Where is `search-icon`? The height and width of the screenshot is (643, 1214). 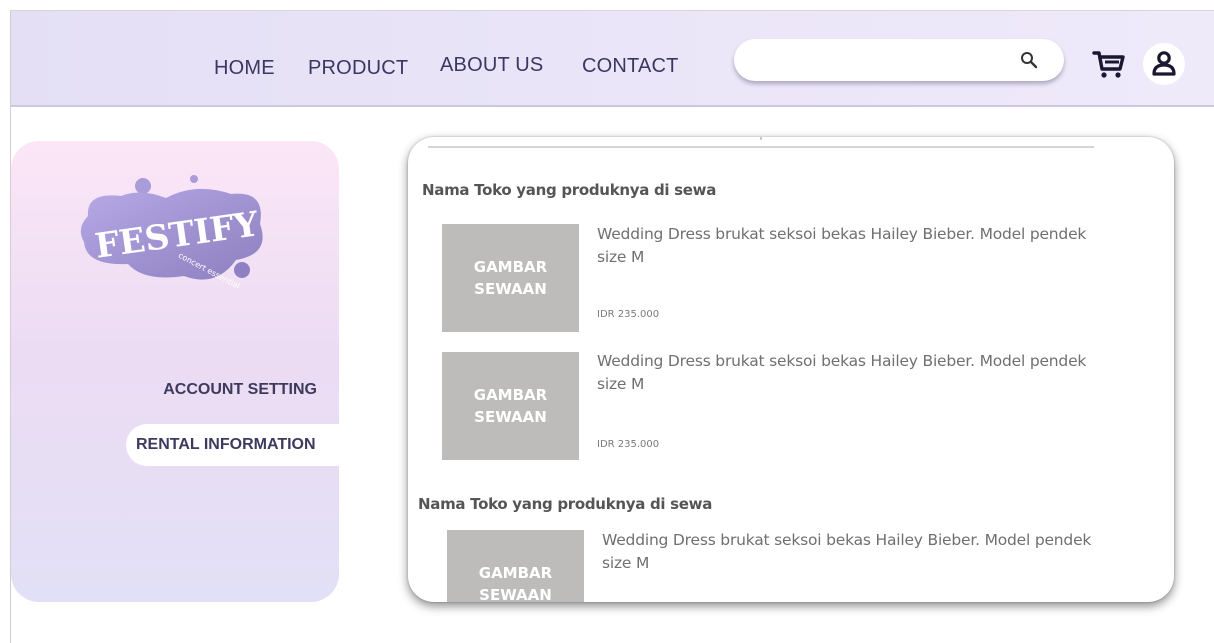
search-icon is located at coordinates (1029, 60).